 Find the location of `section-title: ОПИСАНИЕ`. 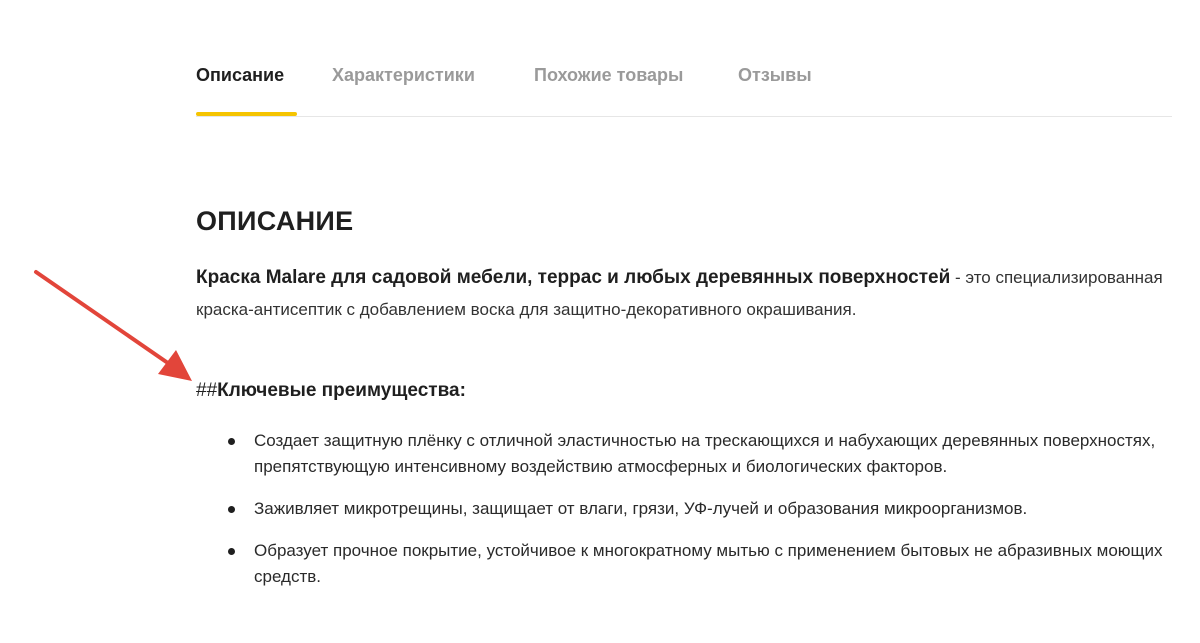

section-title: ОПИСАНИЕ is located at coordinates (275, 221).